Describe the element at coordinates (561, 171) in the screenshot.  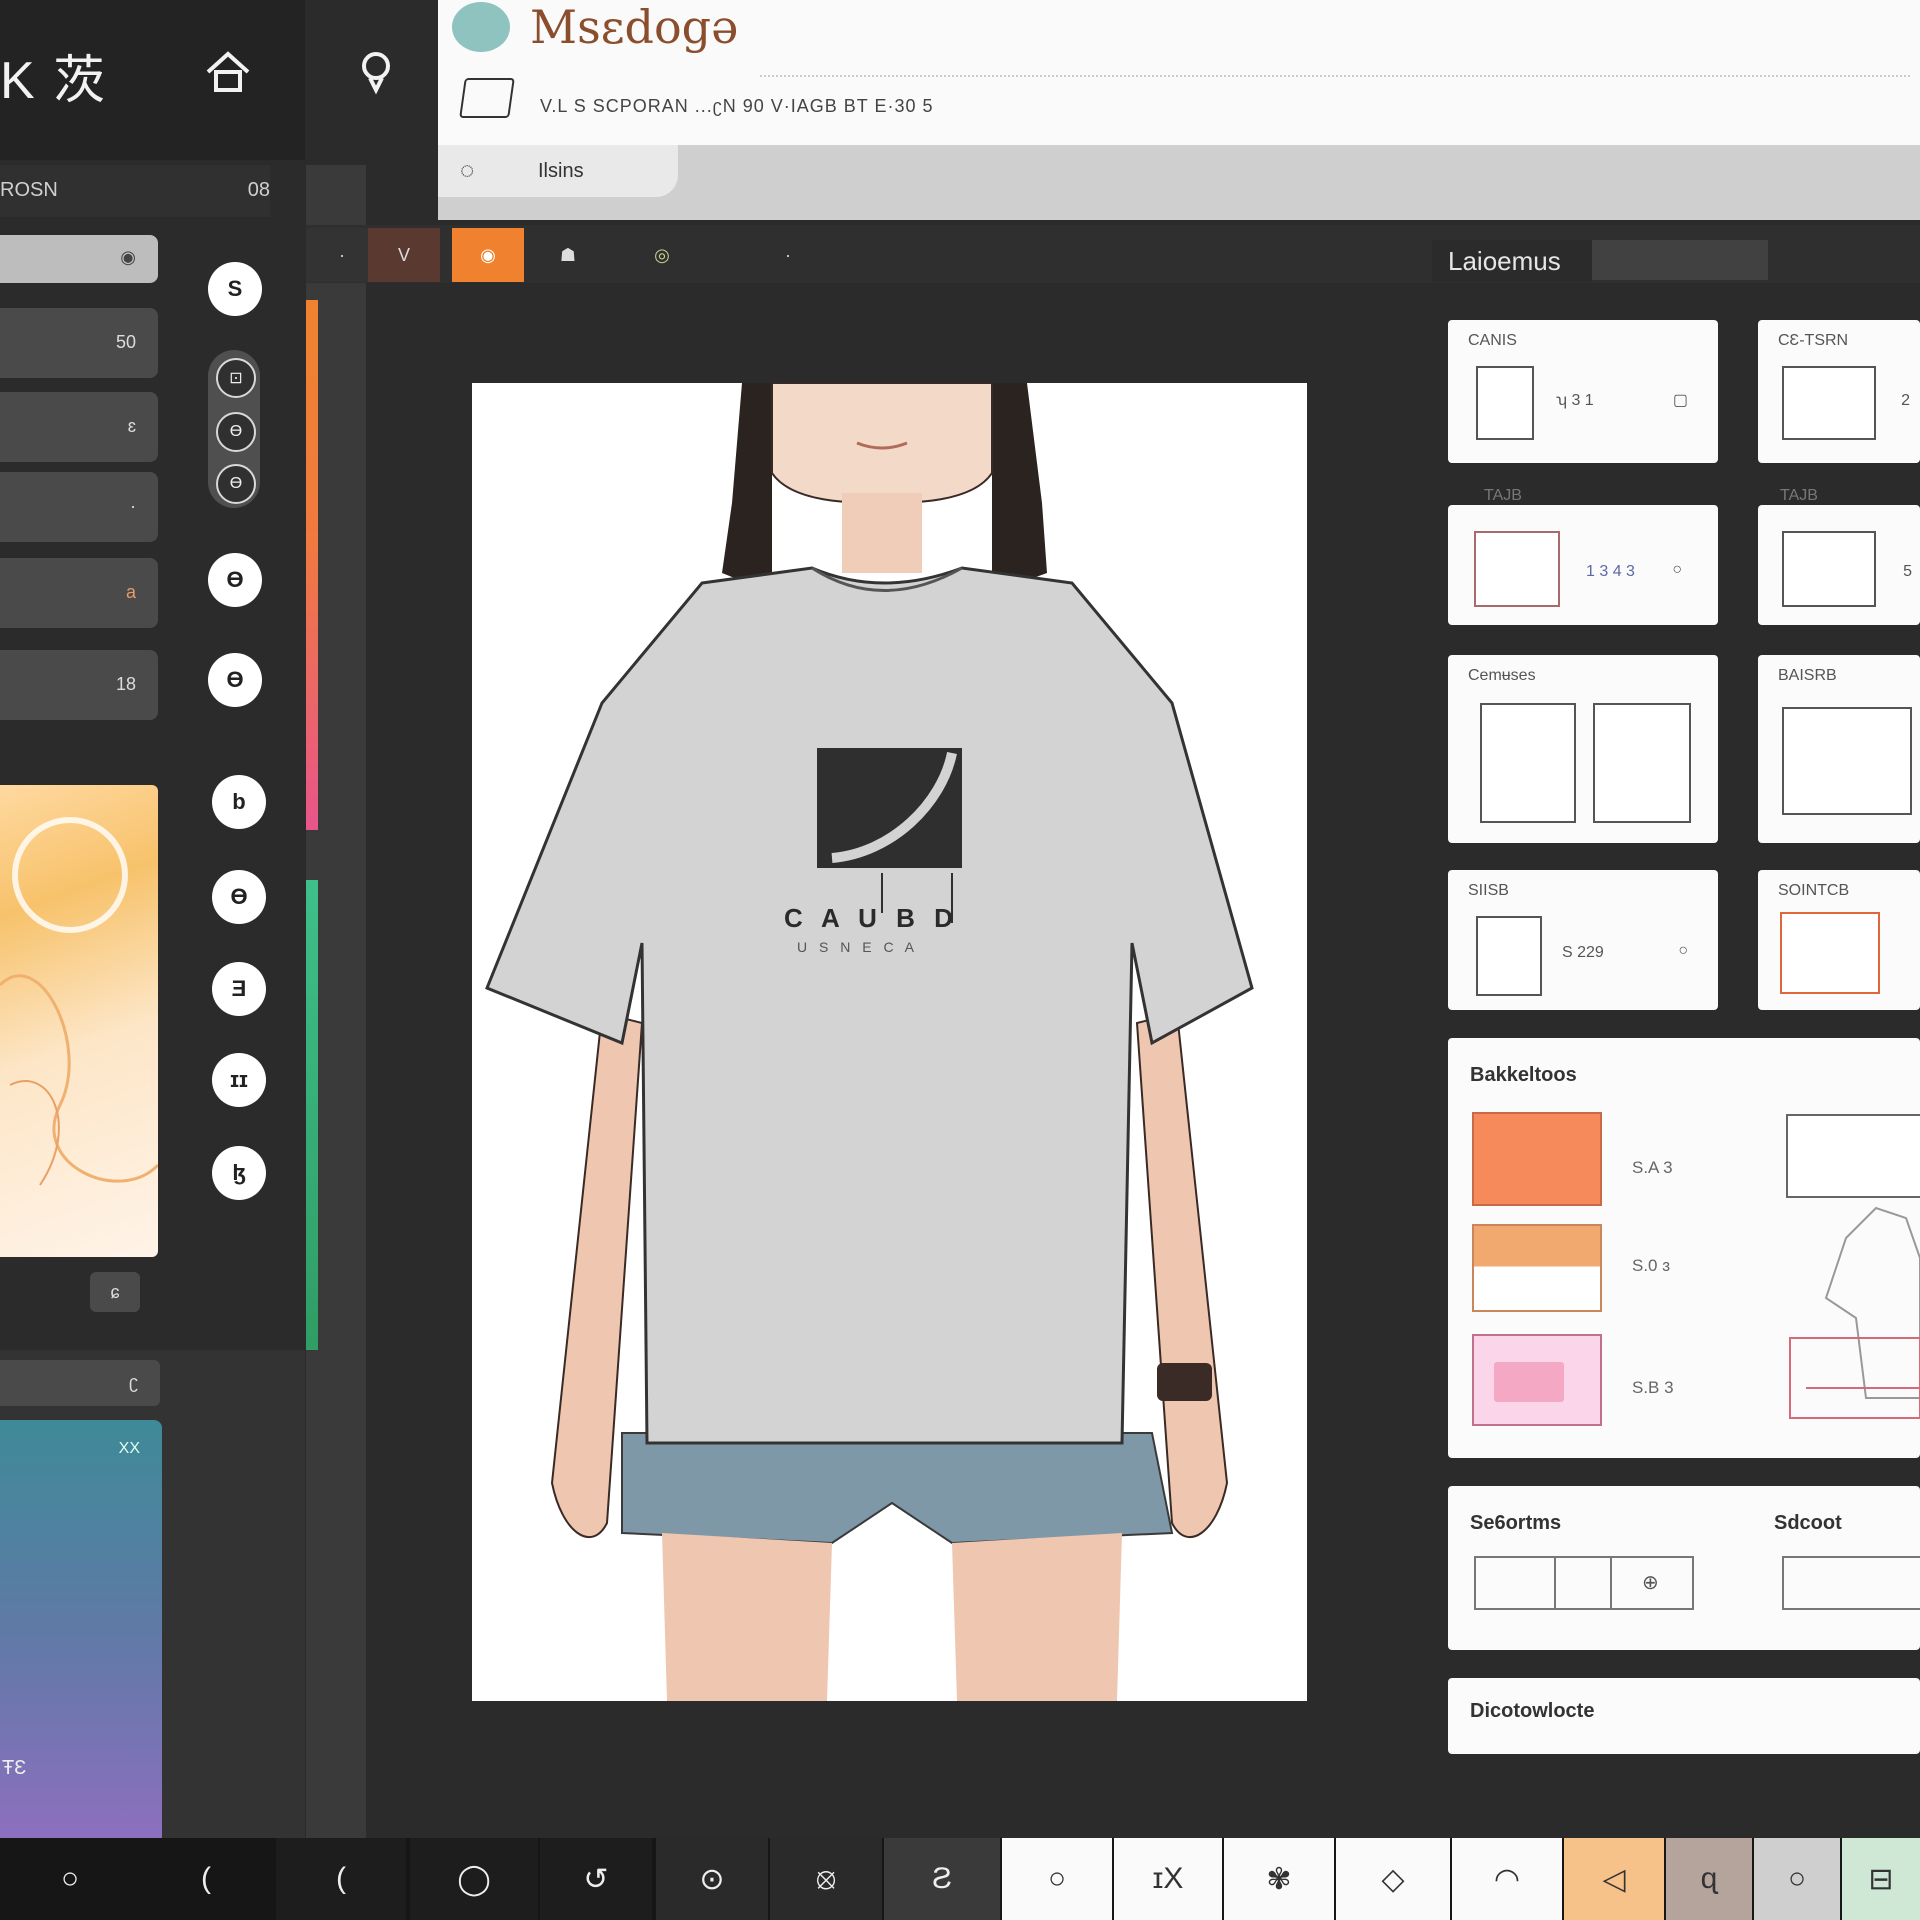
I see `tab-label: Ilsins` at that location.